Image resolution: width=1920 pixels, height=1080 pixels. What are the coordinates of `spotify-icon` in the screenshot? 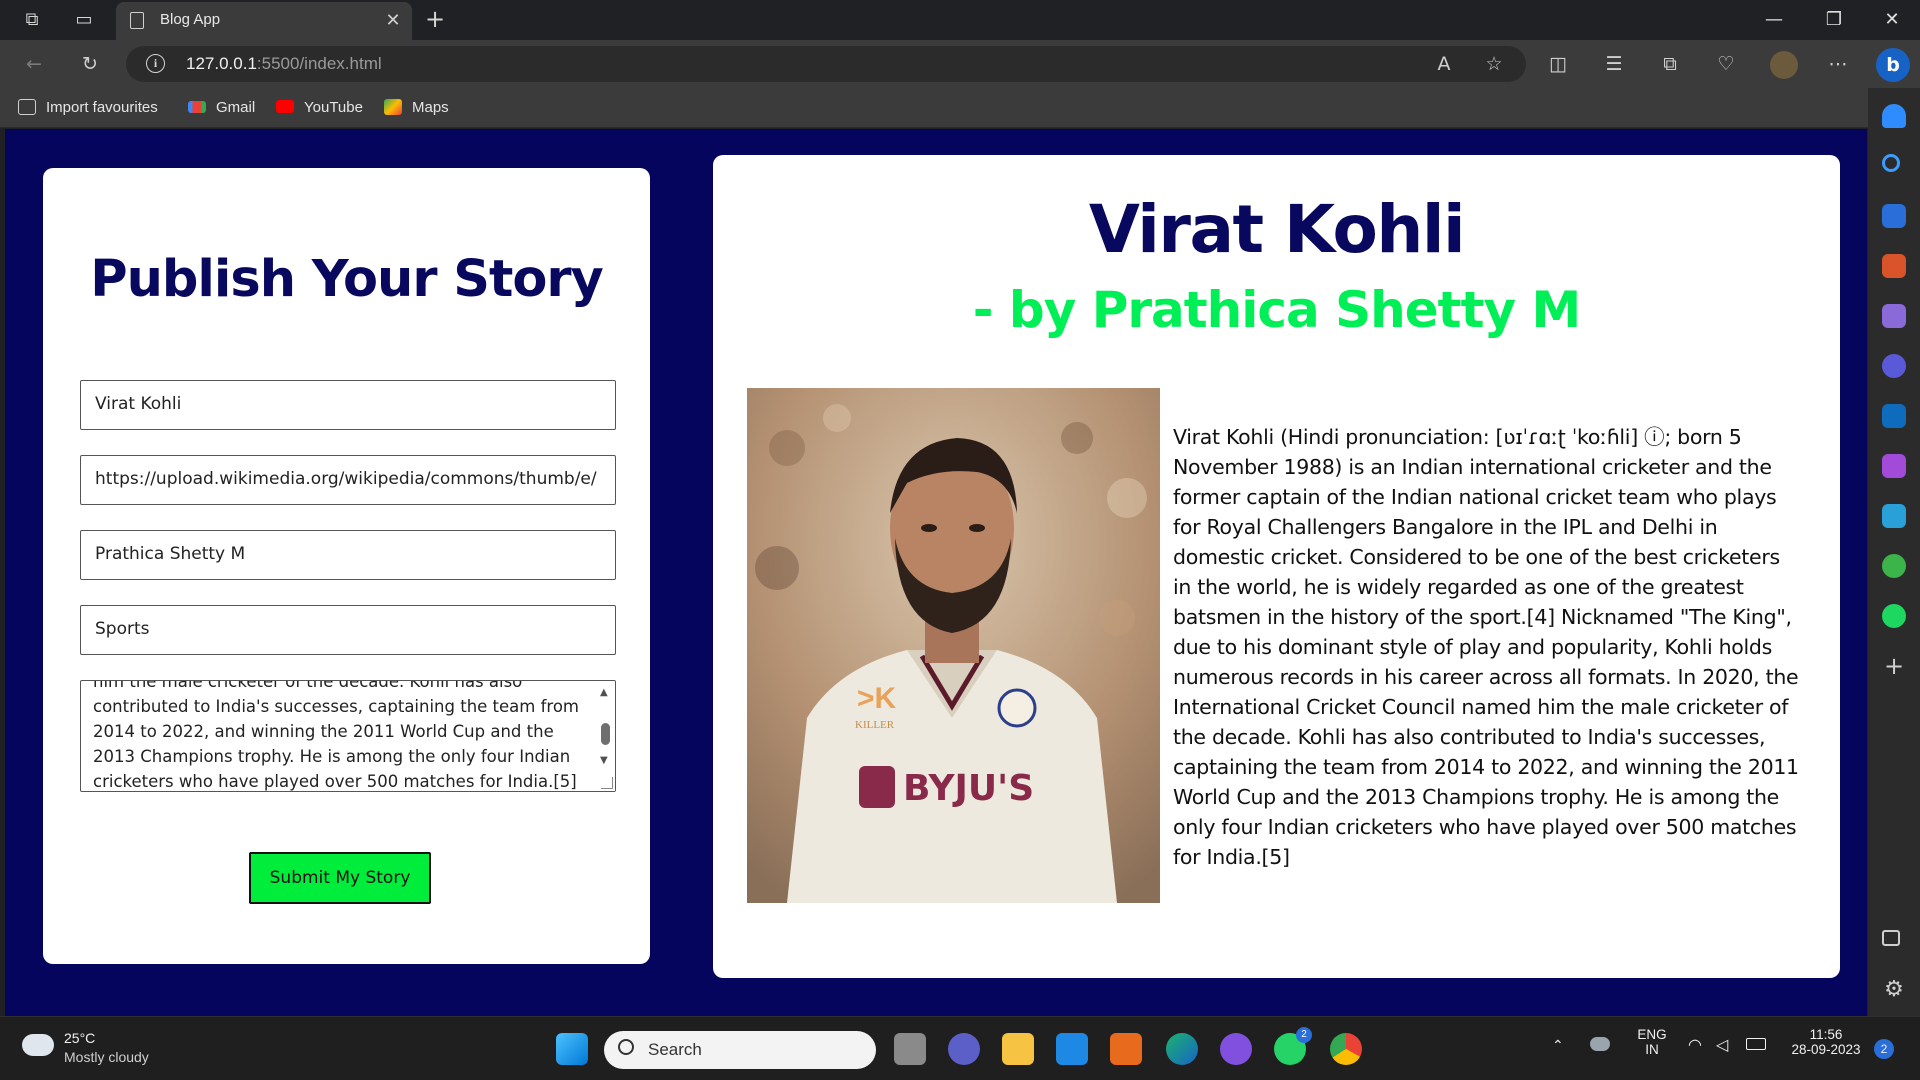 It's located at (1894, 616).